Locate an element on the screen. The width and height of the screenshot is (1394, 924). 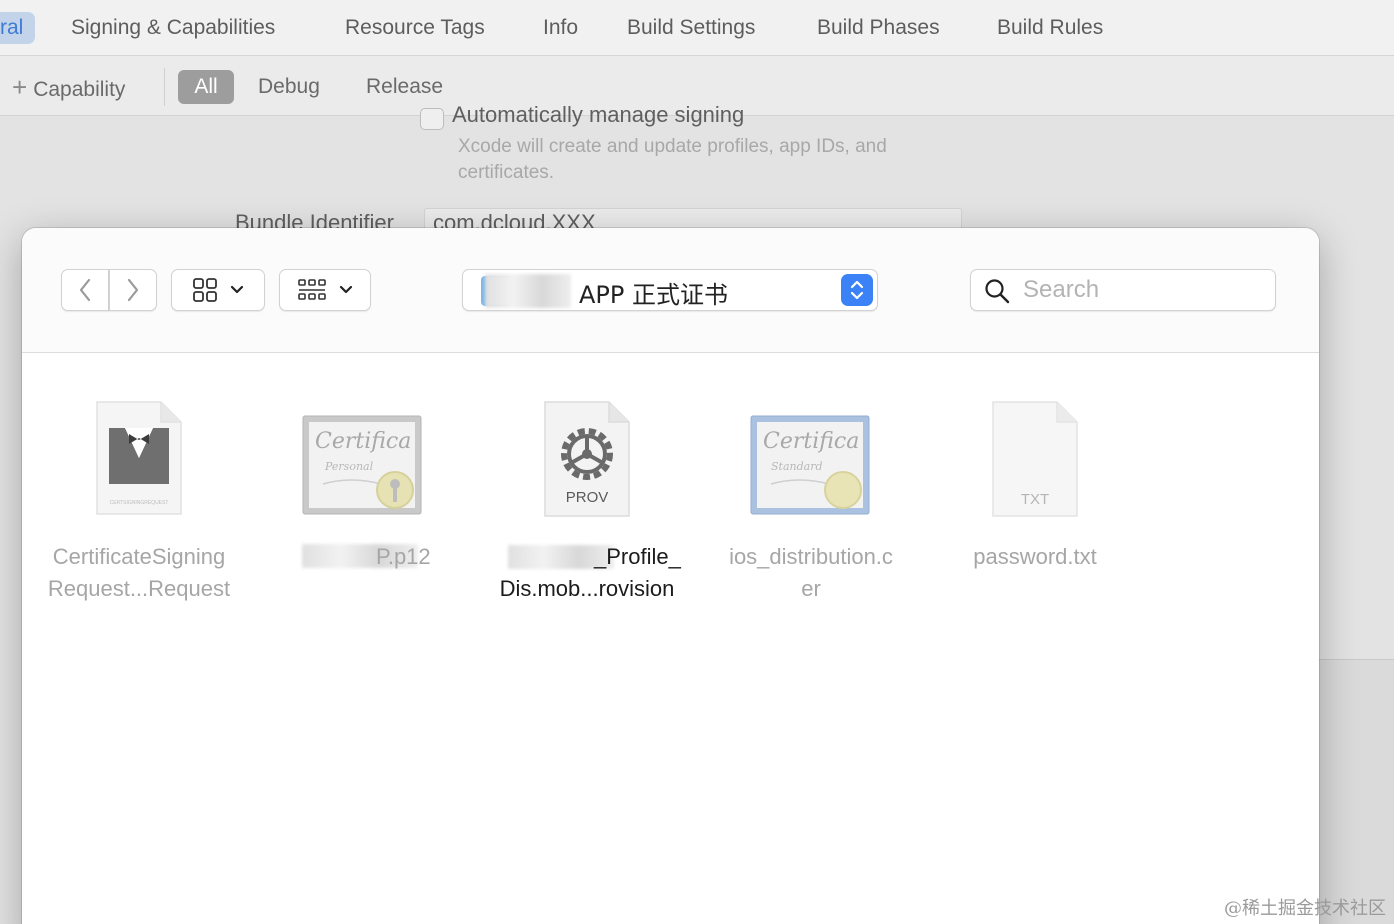
file-name: _Profile_ Dis.mob...rovision is located at coordinates (587, 573).